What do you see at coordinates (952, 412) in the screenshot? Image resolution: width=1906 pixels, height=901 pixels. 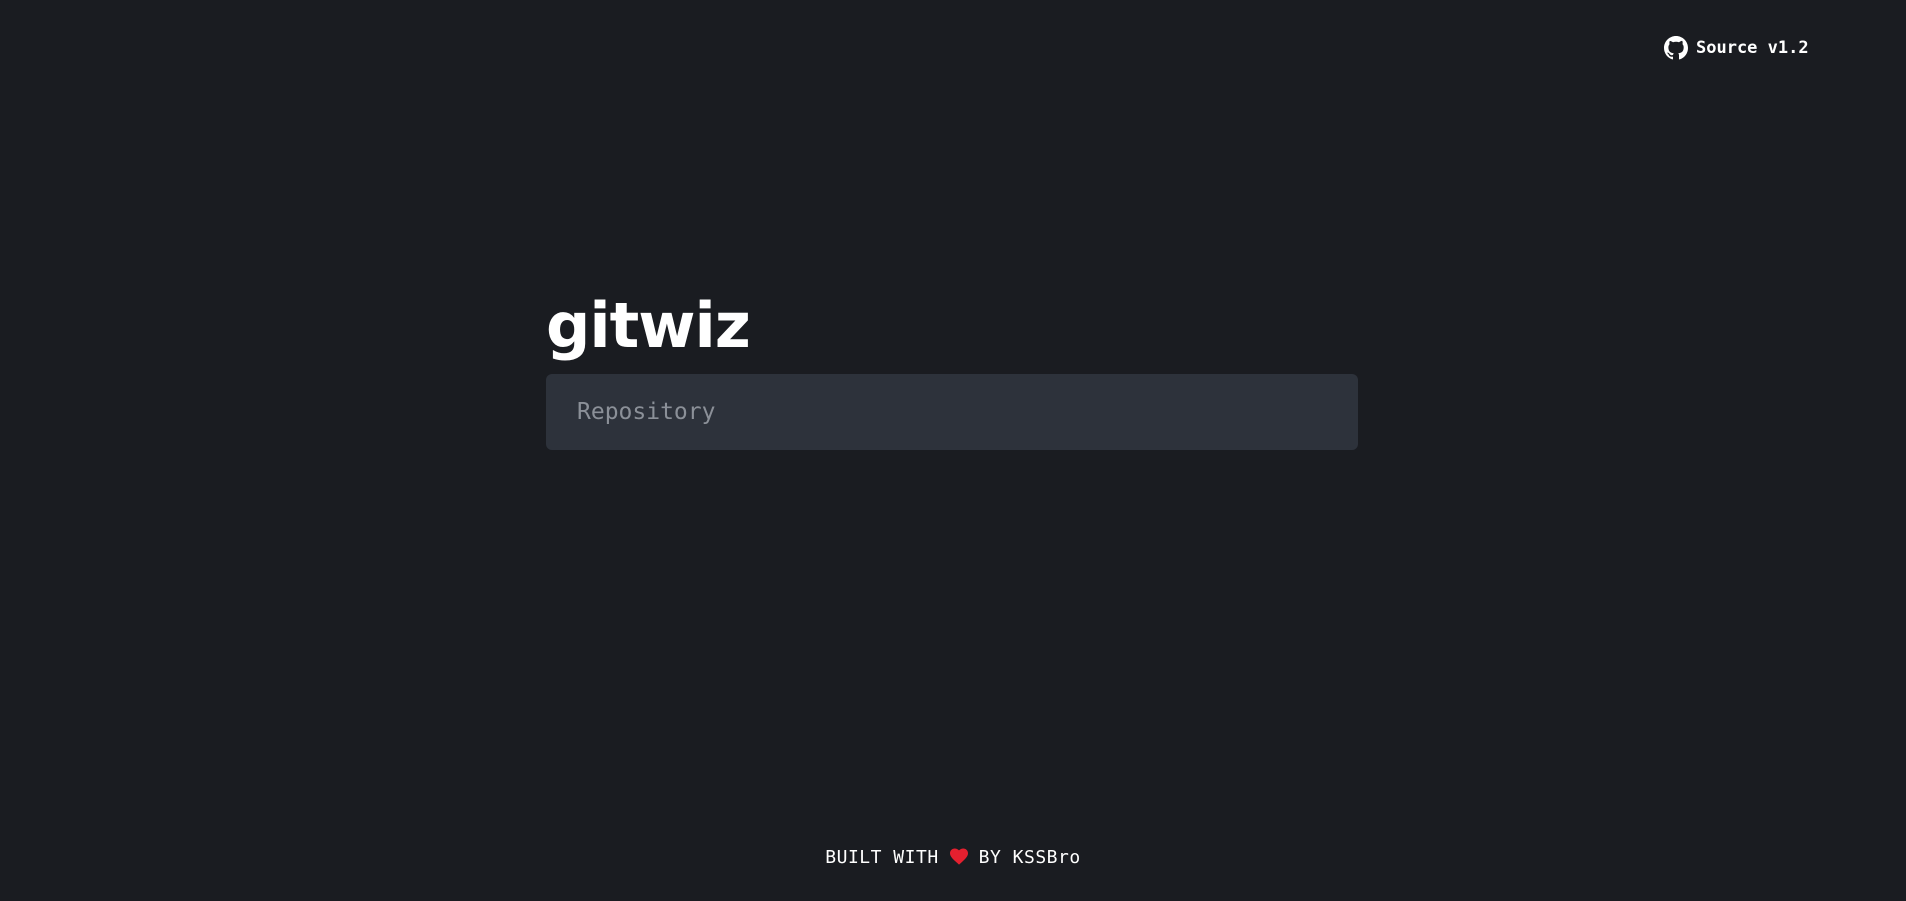 I see `repository-input` at bounding box center [952, 412].